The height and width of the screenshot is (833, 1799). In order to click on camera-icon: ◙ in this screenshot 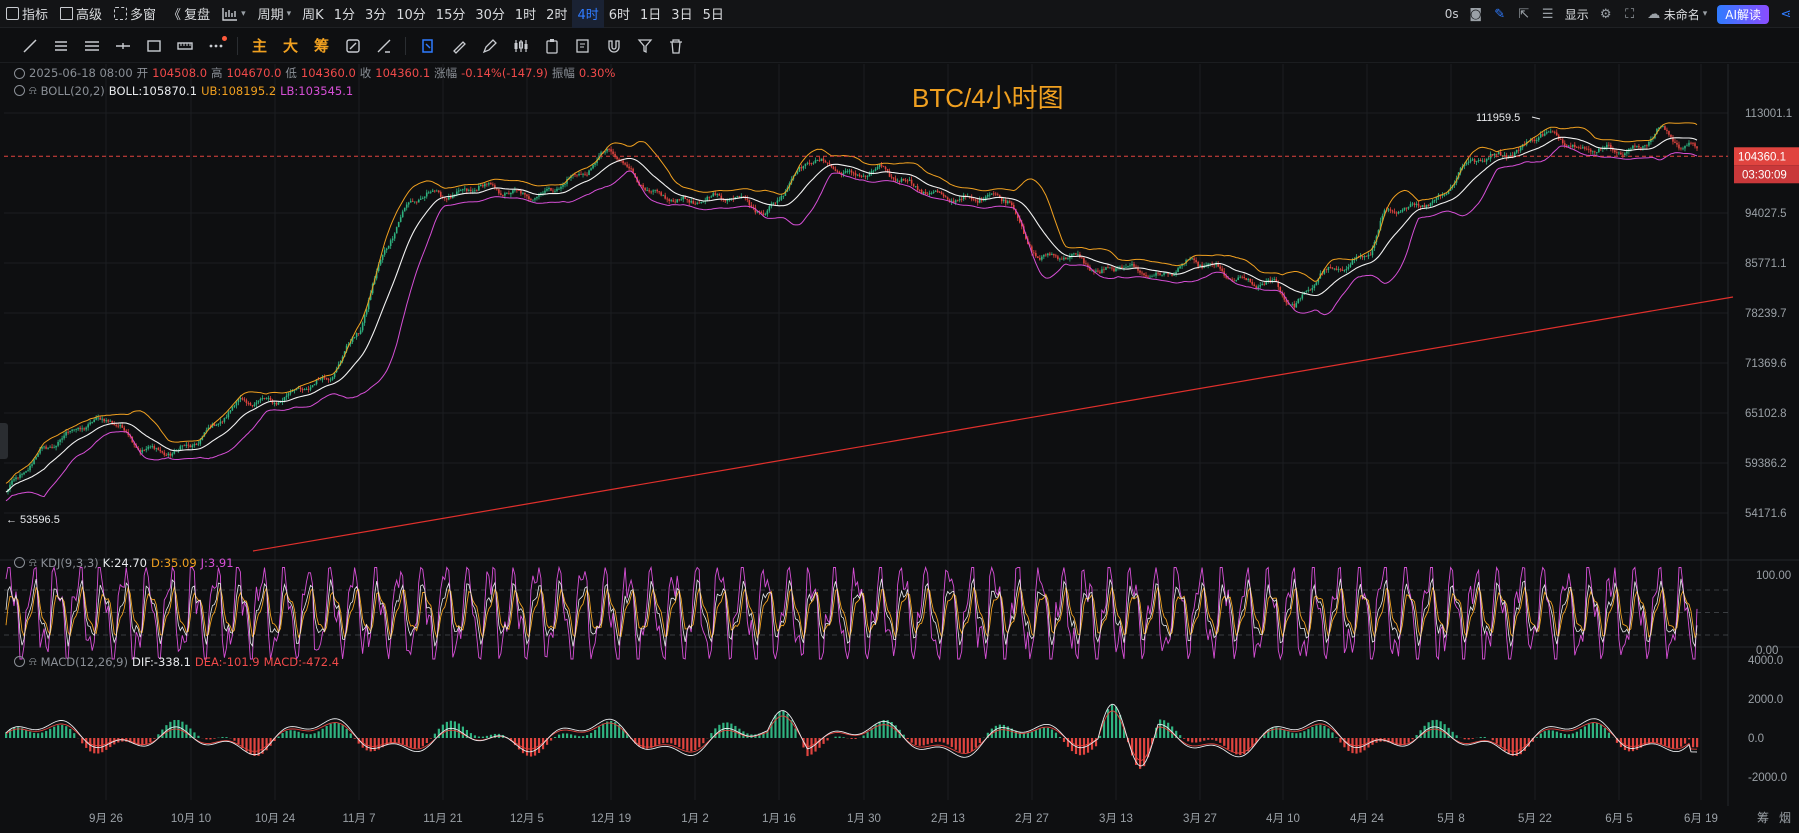, I will do `click(1476, 14)`.